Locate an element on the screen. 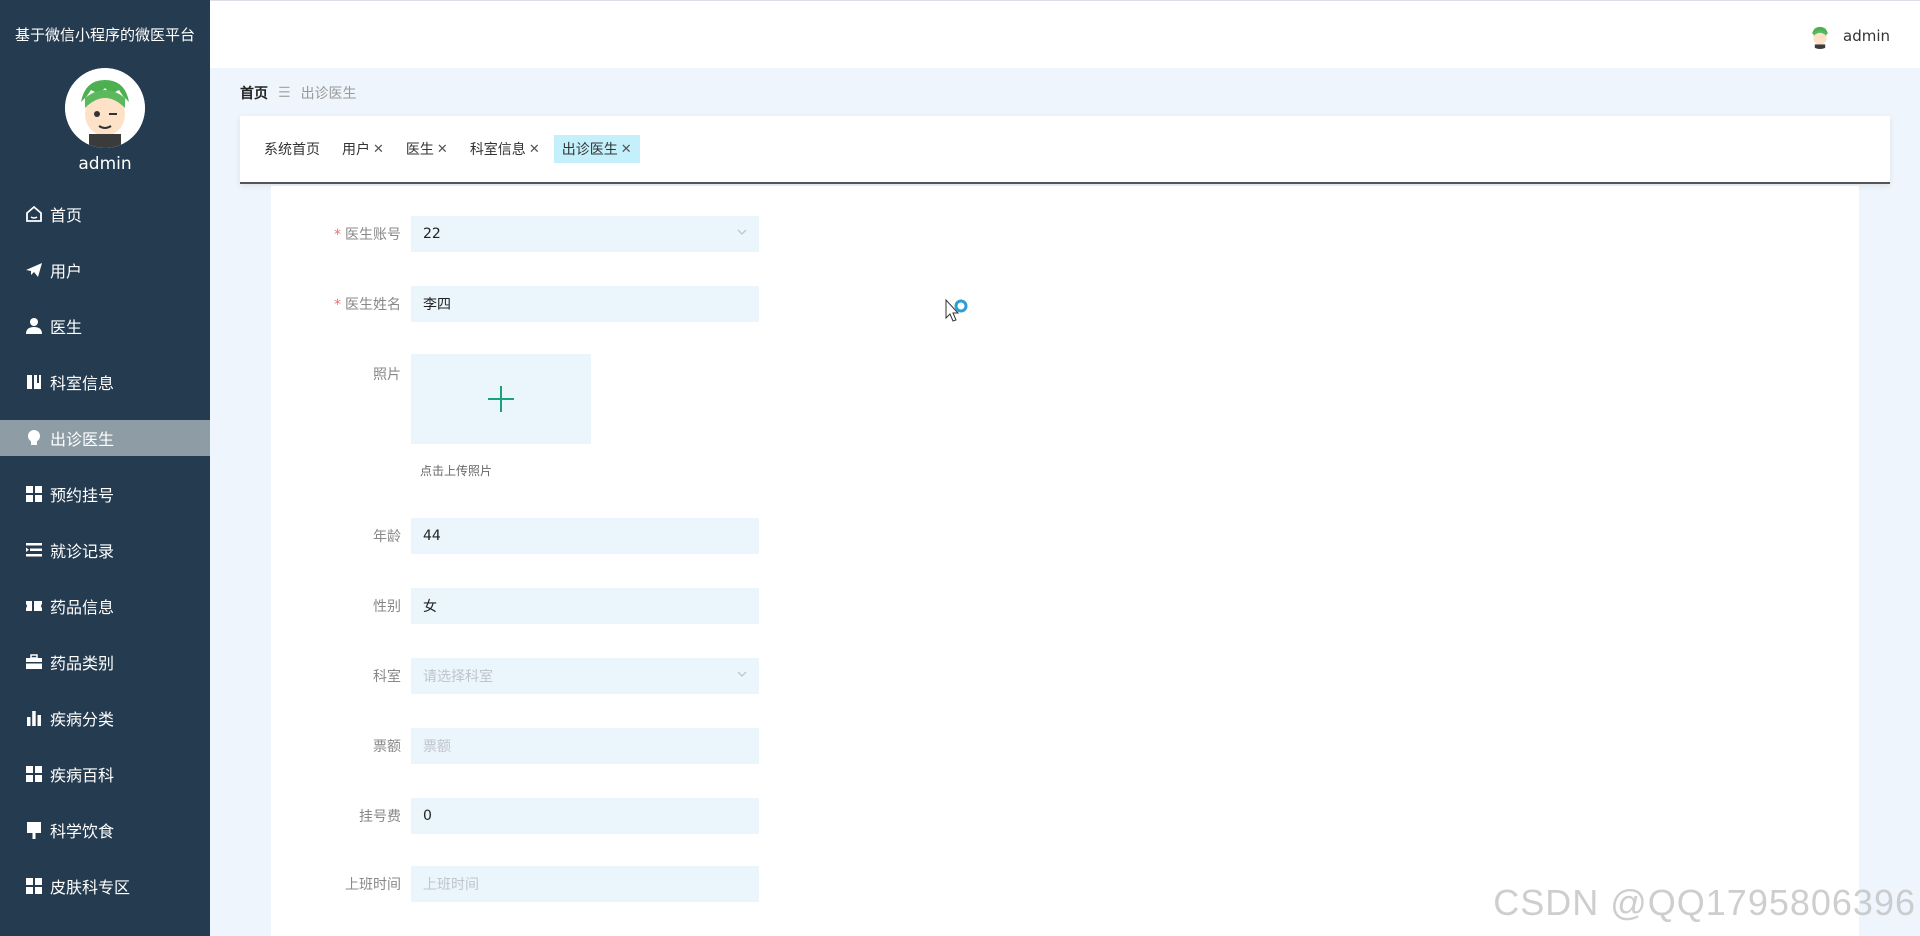  tab-system-home: 系统首页 is located at coordinates (292, 149).